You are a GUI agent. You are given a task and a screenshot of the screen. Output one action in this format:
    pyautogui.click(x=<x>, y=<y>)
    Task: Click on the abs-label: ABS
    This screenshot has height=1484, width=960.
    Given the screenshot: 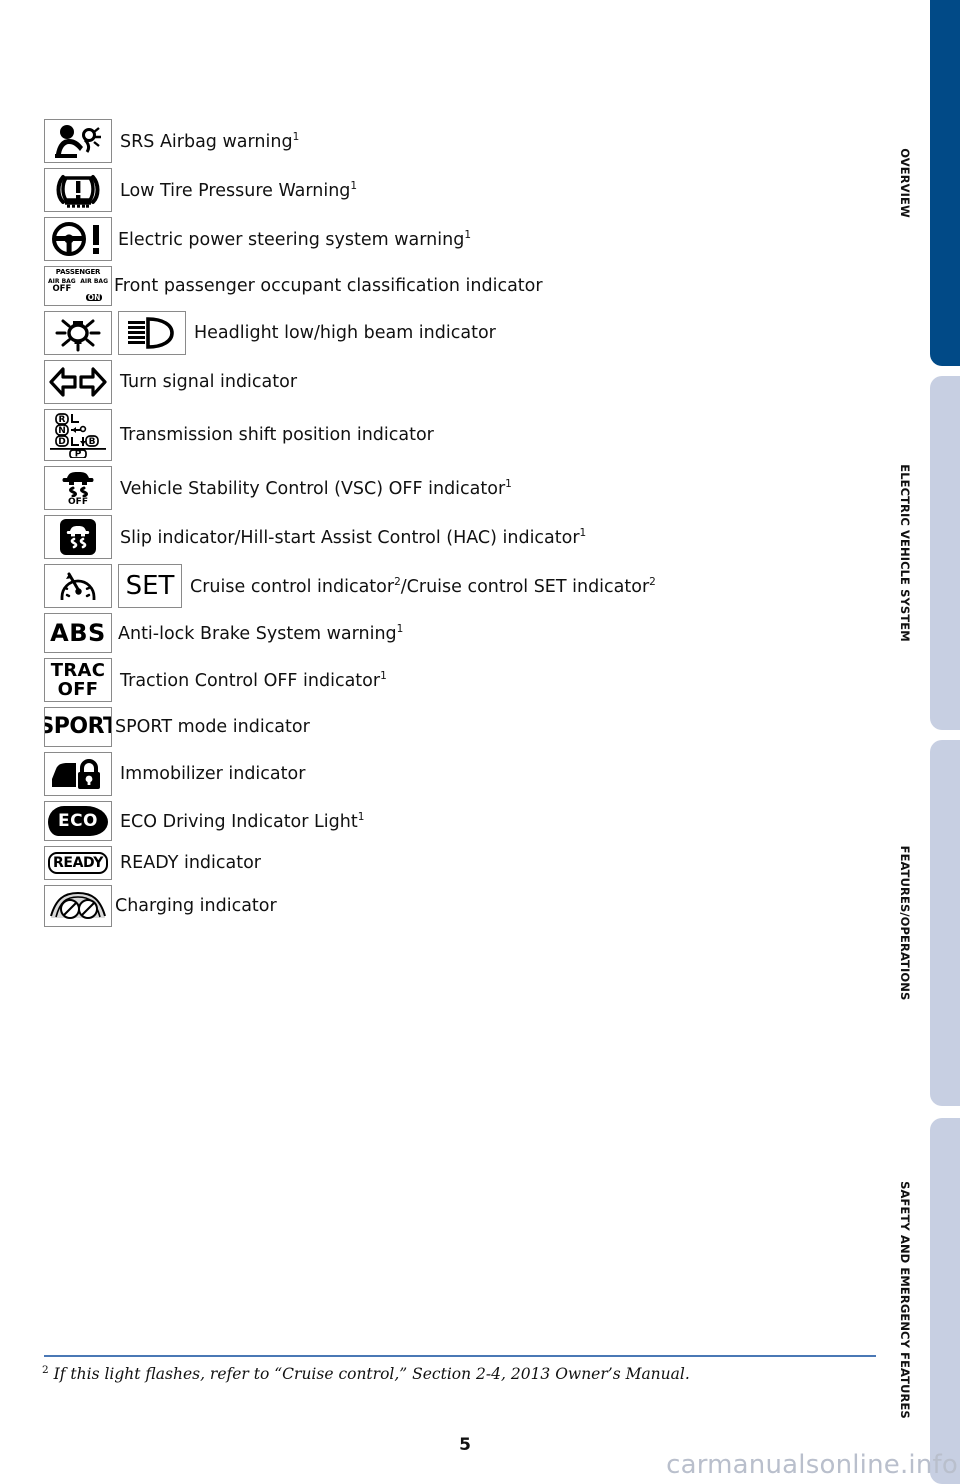 What is the action you would take?
    pyautogui.click(x=78, y=633)
    